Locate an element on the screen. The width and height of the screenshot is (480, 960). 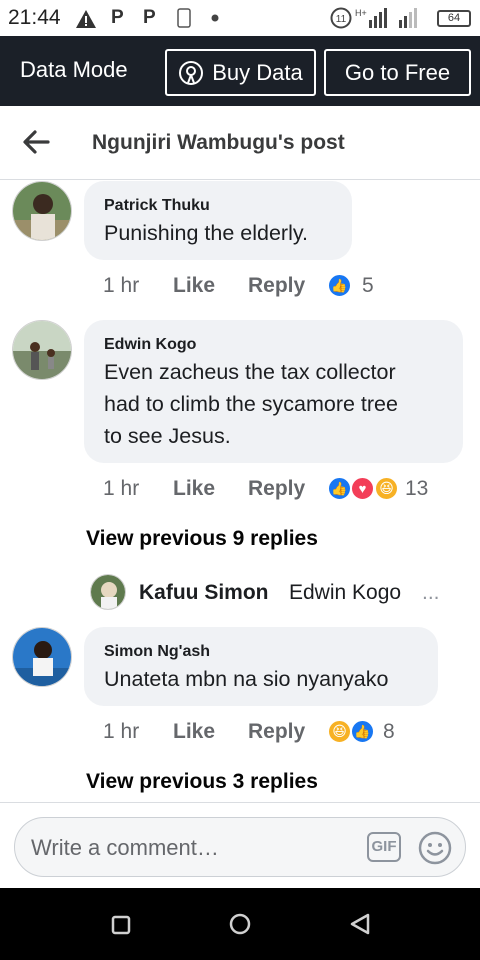
comment-bubble: Simon Ng'ash Unateta mbn na sio nyanyako is located at coordinates (261, 666).